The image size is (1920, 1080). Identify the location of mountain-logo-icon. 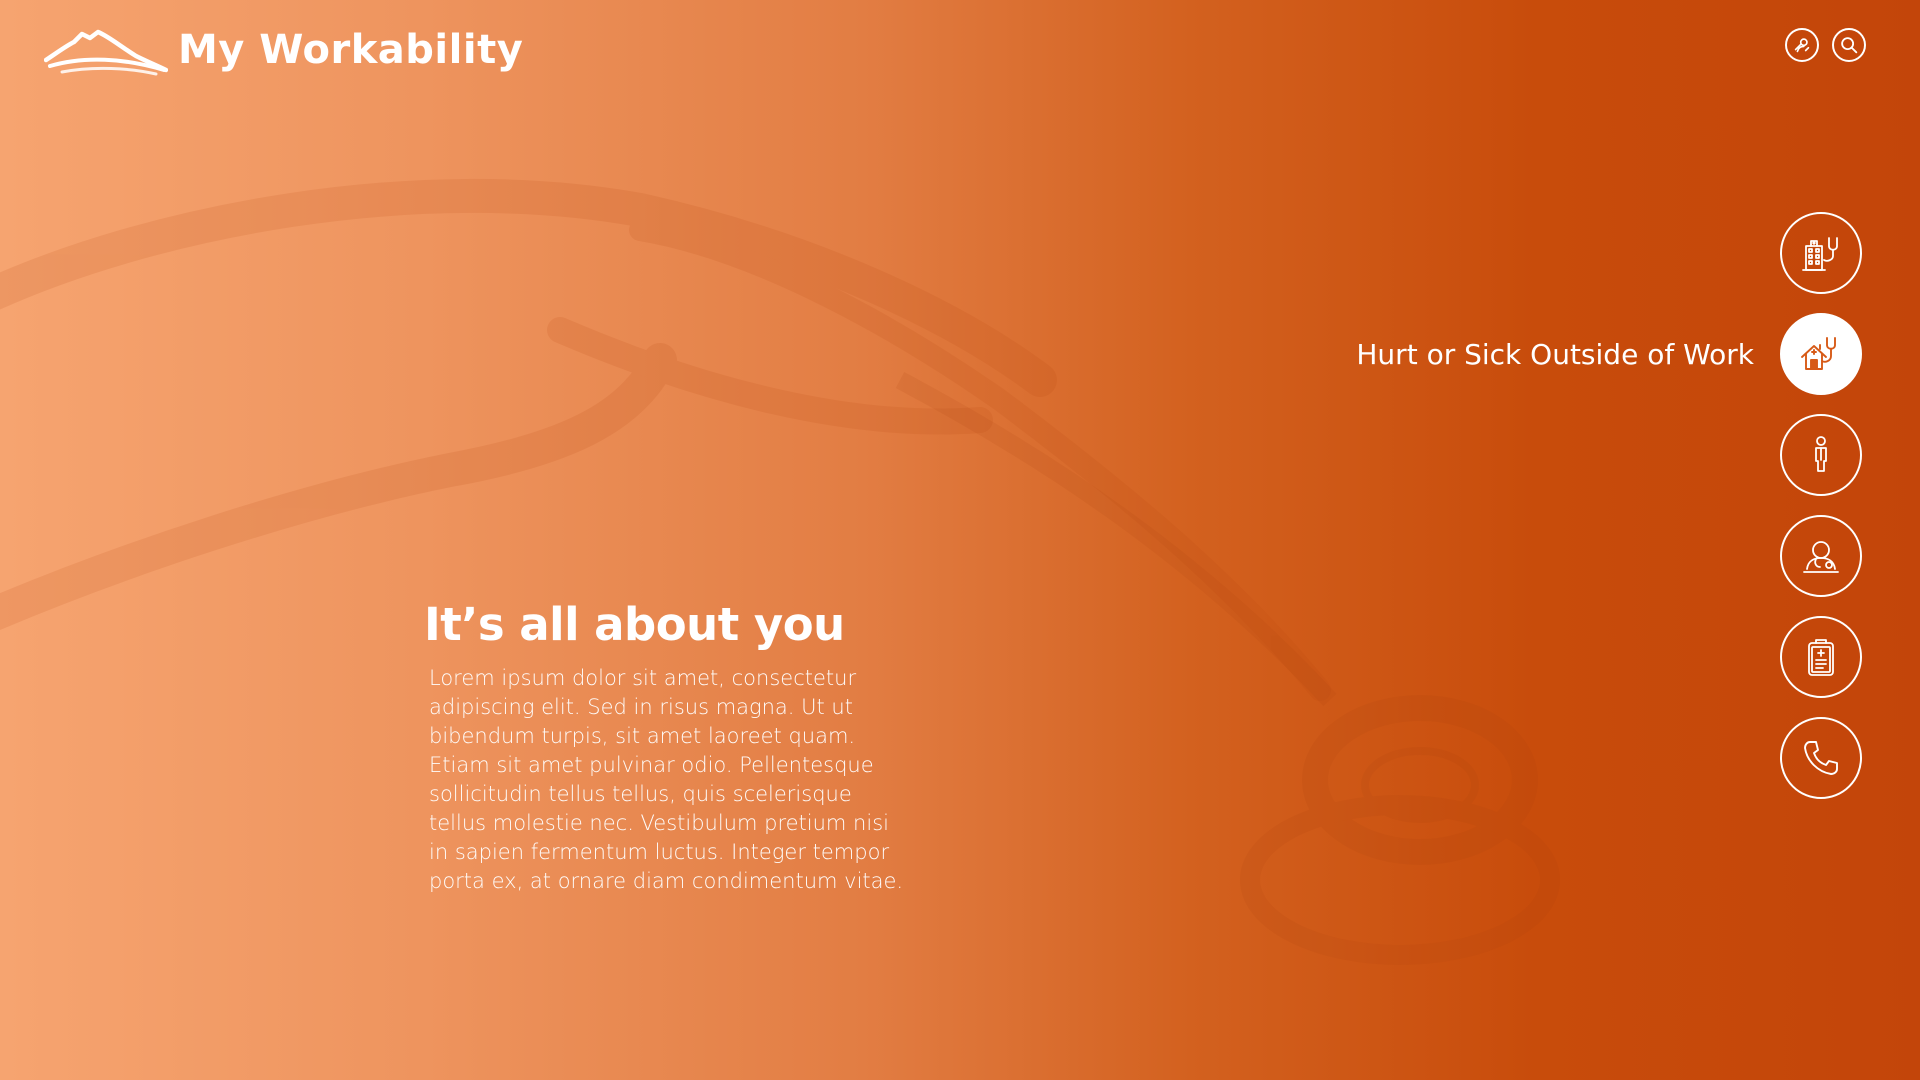
(106, 52).